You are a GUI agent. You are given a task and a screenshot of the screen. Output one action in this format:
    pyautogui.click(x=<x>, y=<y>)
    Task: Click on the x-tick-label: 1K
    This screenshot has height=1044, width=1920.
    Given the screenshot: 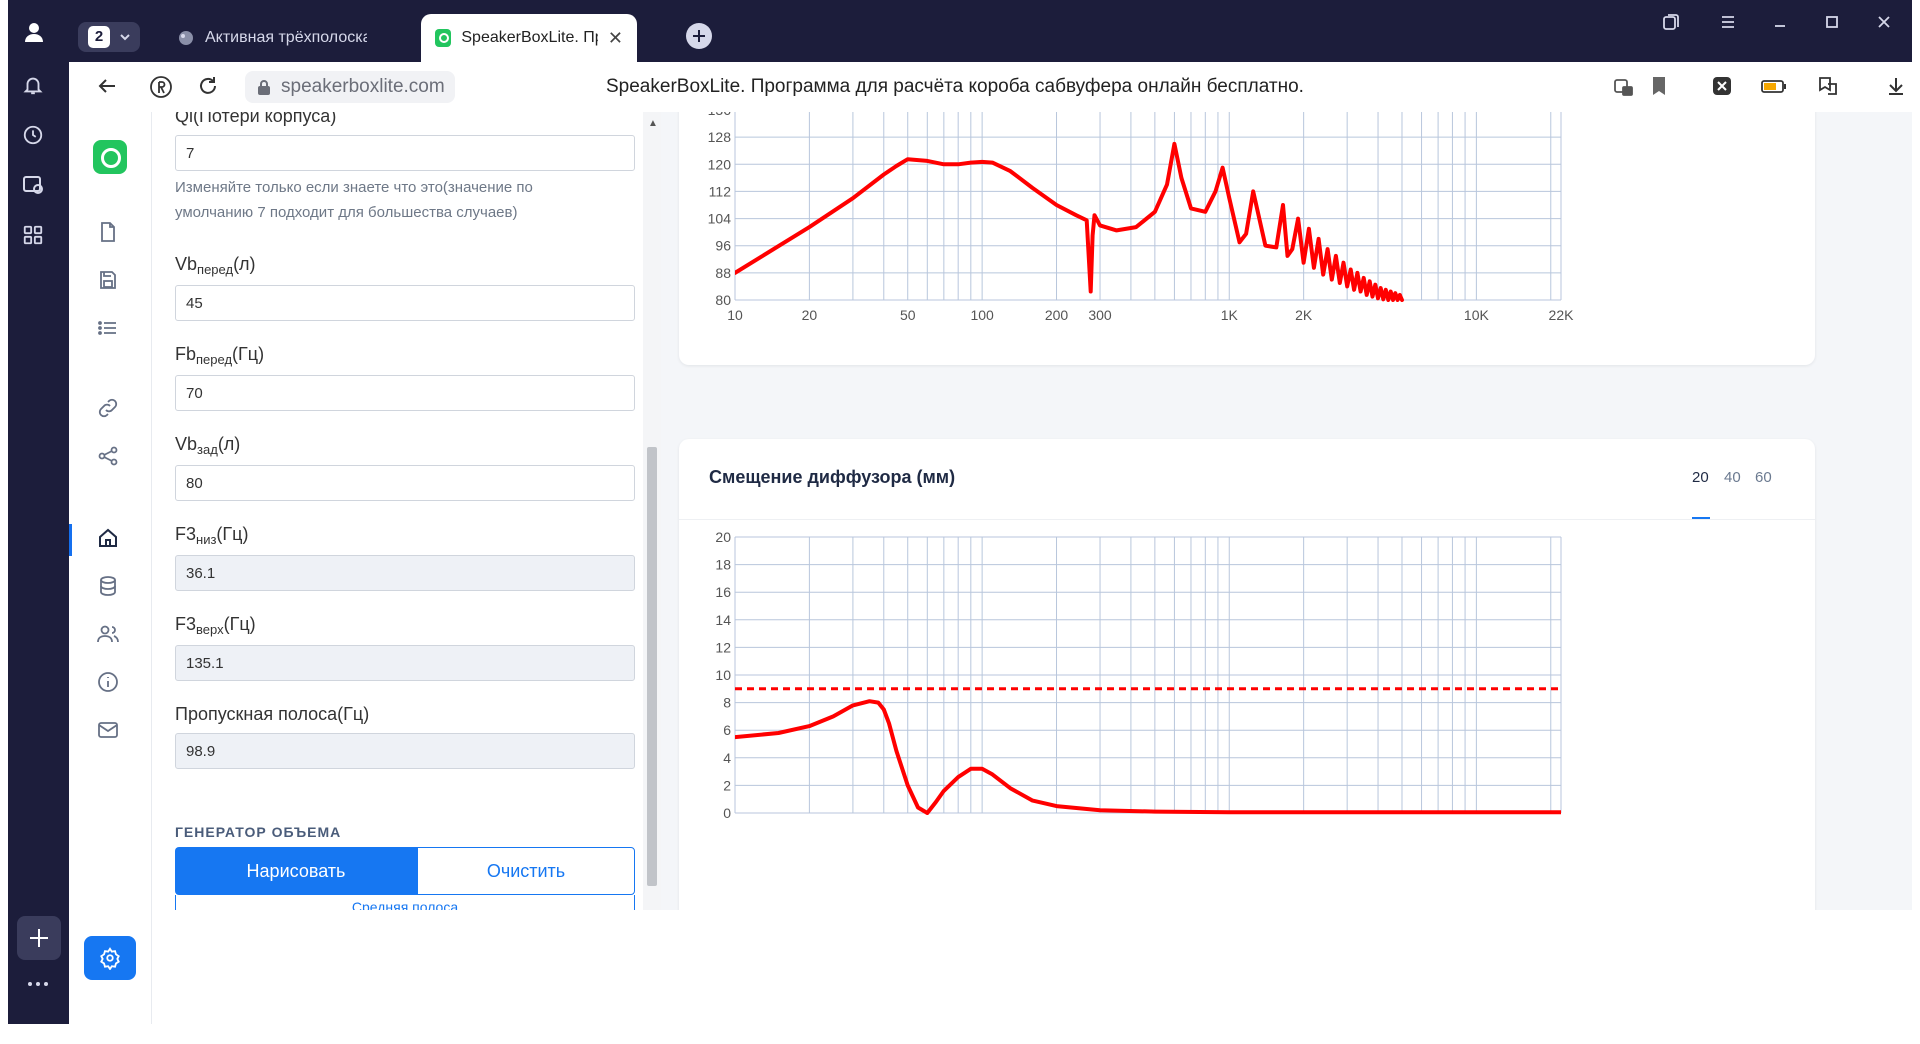 What is the action you would take?
    pyautogui.click(x=1230, y=315)
    